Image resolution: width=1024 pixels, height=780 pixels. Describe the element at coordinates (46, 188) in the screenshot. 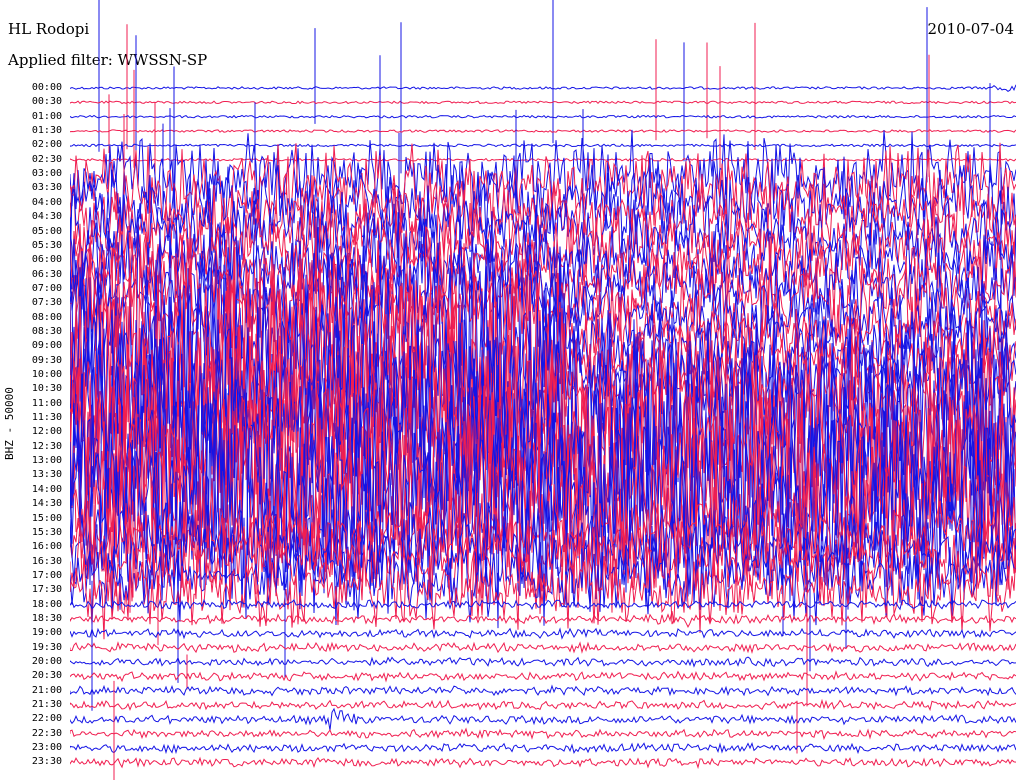

I see `trace-time-label: 03:30` at that location.